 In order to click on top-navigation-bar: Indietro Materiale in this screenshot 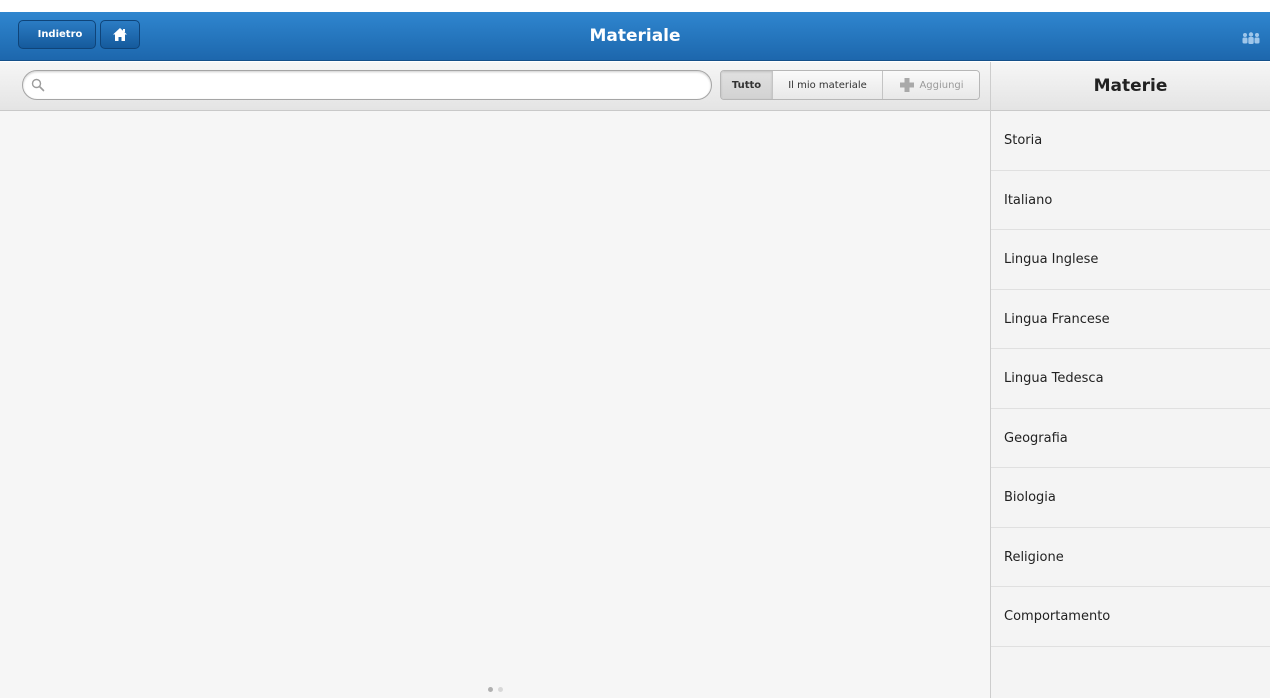, I will do `click(635, 36)`.